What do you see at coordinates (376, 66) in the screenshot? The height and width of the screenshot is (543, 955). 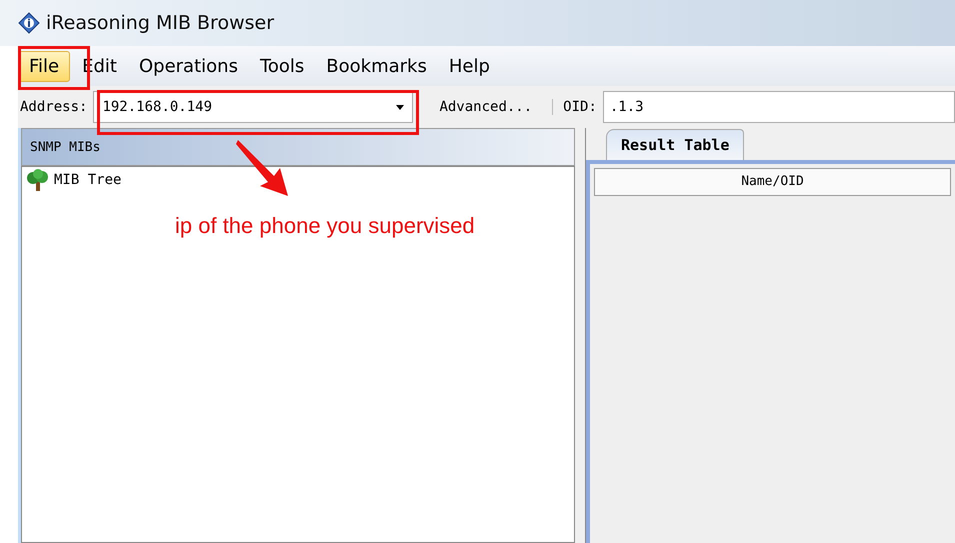 I see `menu-item: Bookmarks` at bounding box center [376, 66].